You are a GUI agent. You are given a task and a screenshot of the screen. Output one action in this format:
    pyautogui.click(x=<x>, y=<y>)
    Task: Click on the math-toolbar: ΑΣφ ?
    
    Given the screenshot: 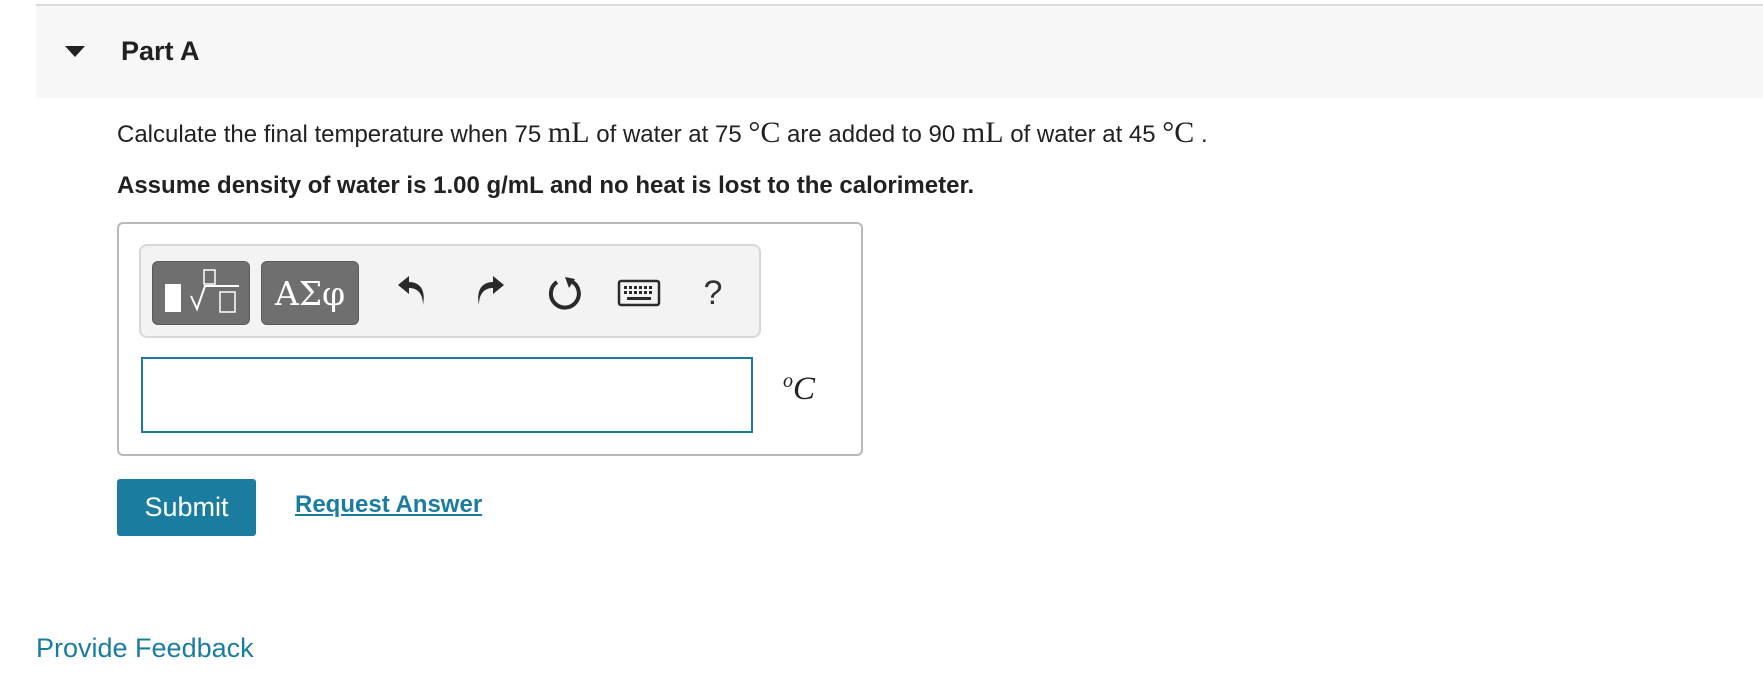 What is the action you would take?
    pyautogui.click(x=450, y=291)
    